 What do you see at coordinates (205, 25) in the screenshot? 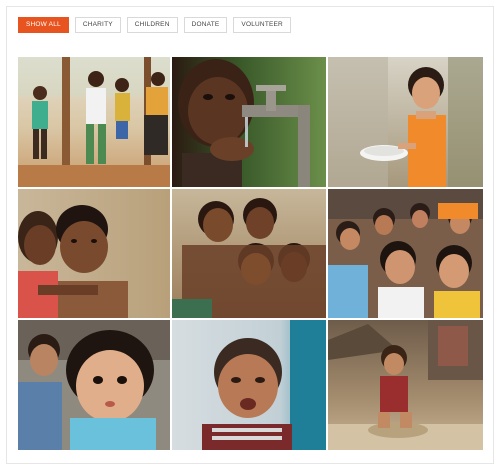
I see `filter-donate-button: DONATE` at bounding box center [205, 25].